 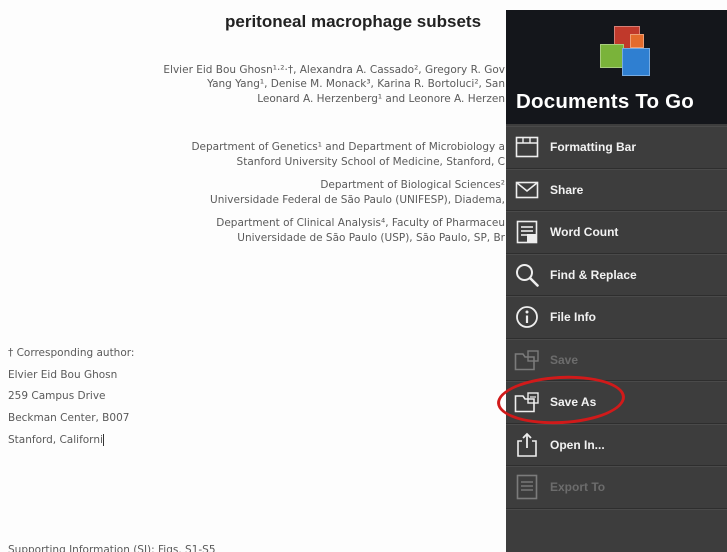 What do you see at coordinates (573, 402) in the screenshot?
I see `menu-item-label: Save As` at bounding box center [573, 402].